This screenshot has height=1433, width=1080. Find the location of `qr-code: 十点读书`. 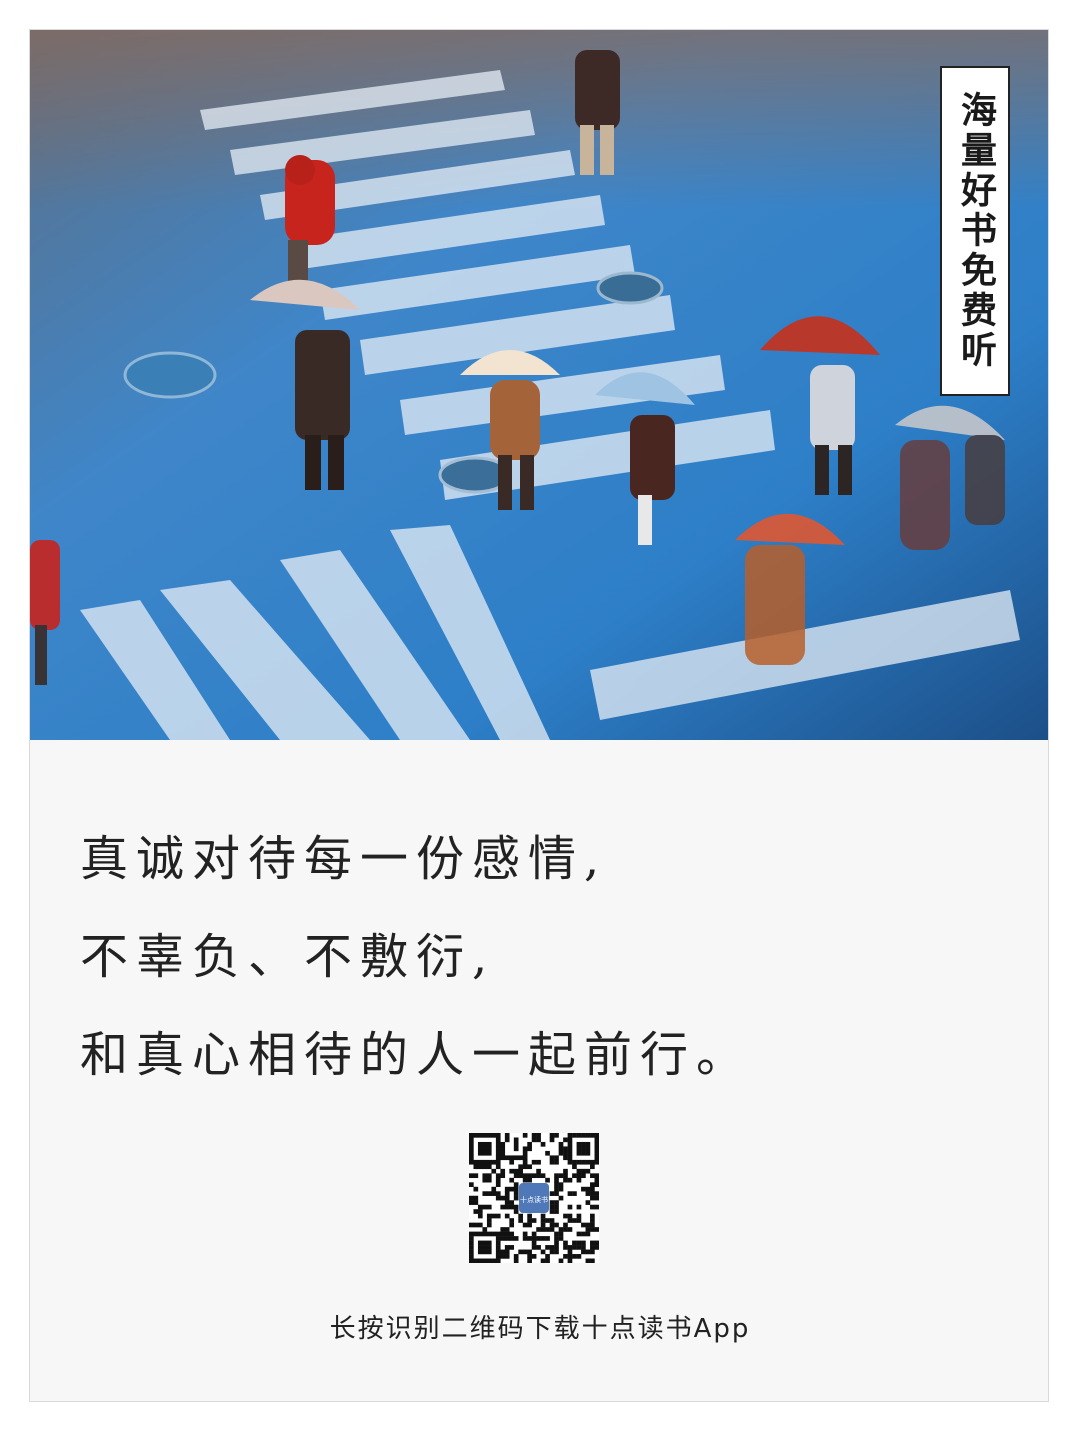

qr-code: 十点读书 is located at coordinates (534, 1198).